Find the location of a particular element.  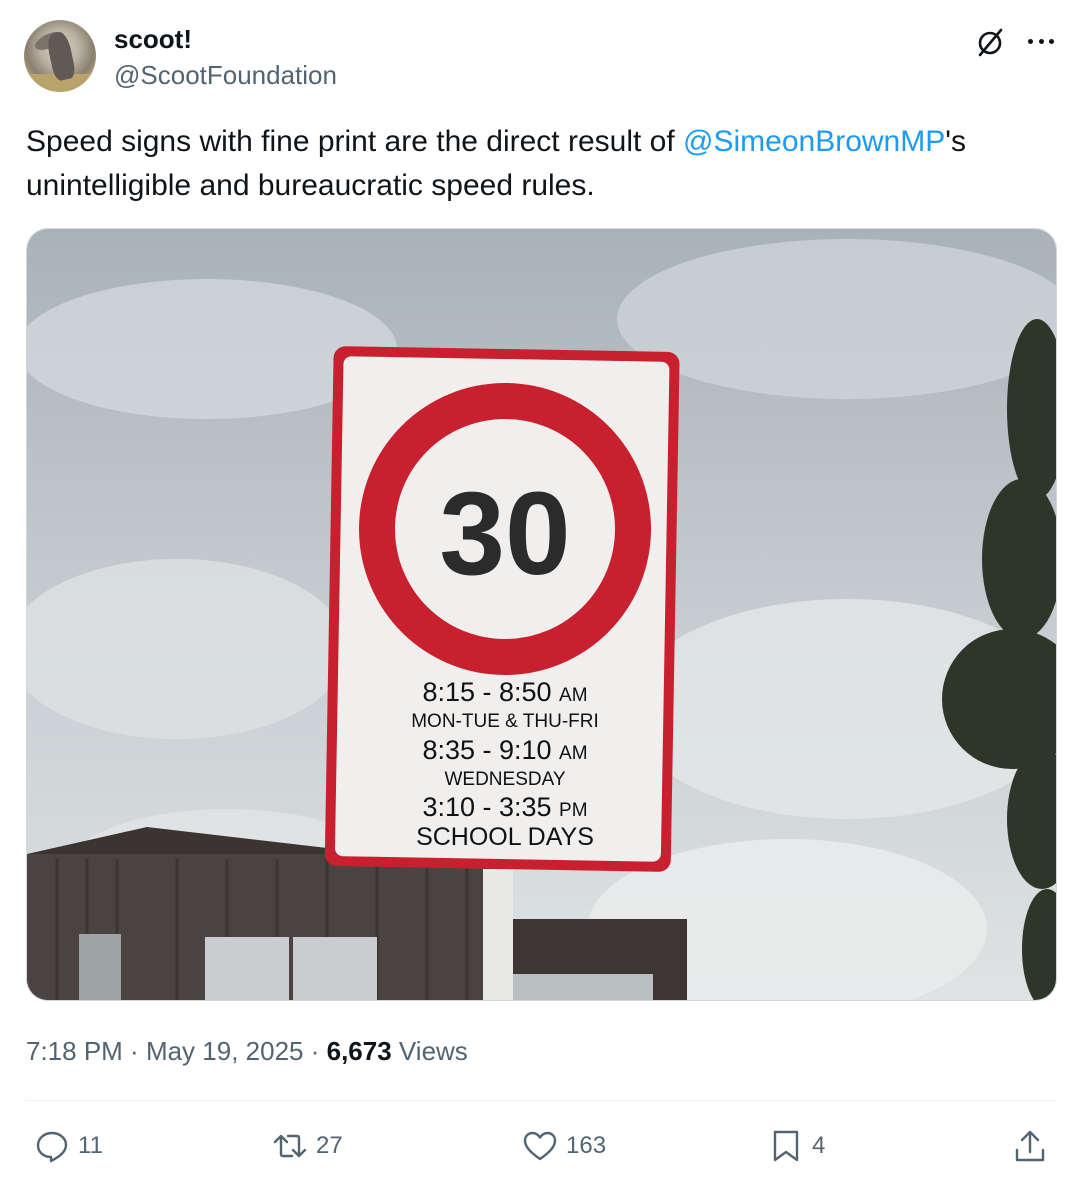

like-icon is located at coordinates (540, 1146).